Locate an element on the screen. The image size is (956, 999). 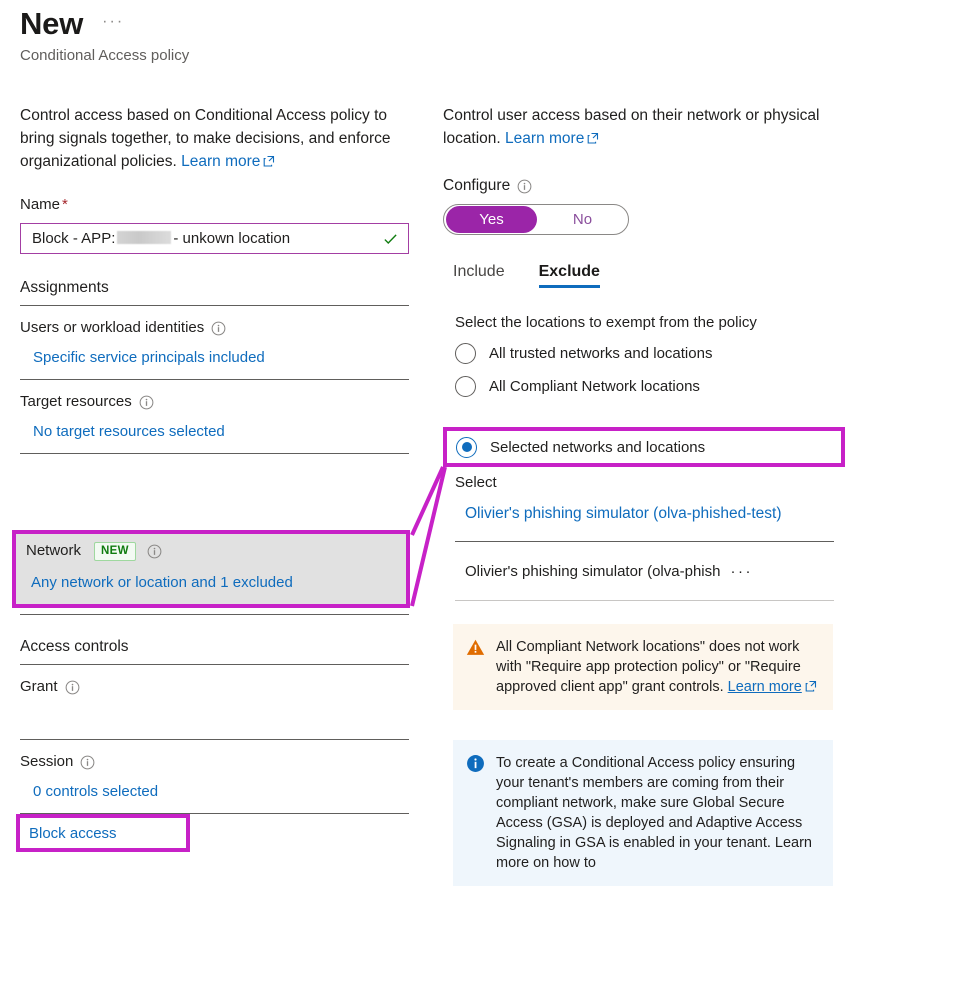
radio-all-trusted-networks: All trusted networks and locations is located at coordinates (643, 353).